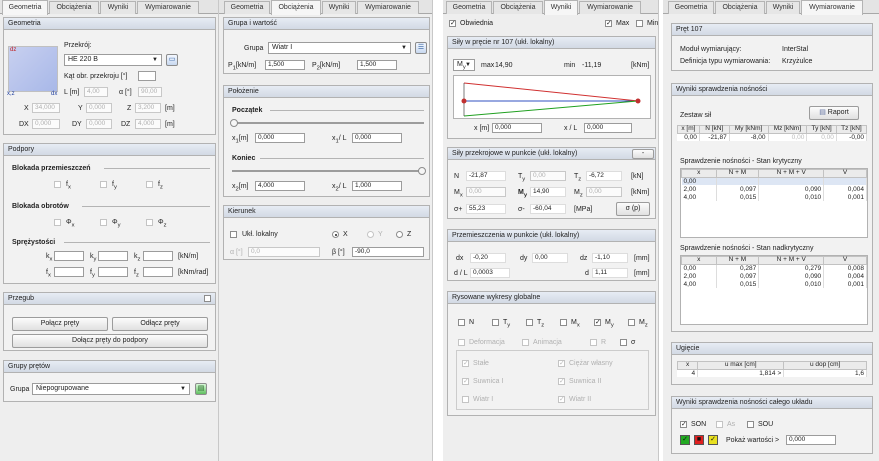 This screenshot has height=461, width=879. Describe the element at coordinates (683, 424) in the screenshot. I see `son-checkbox: ✓` at that location.